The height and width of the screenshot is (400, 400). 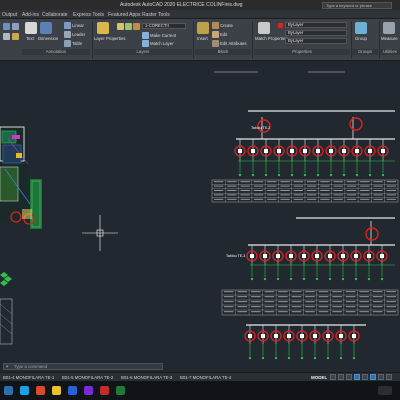 I want to click on table-button: Table, so click(x=77, y=43).